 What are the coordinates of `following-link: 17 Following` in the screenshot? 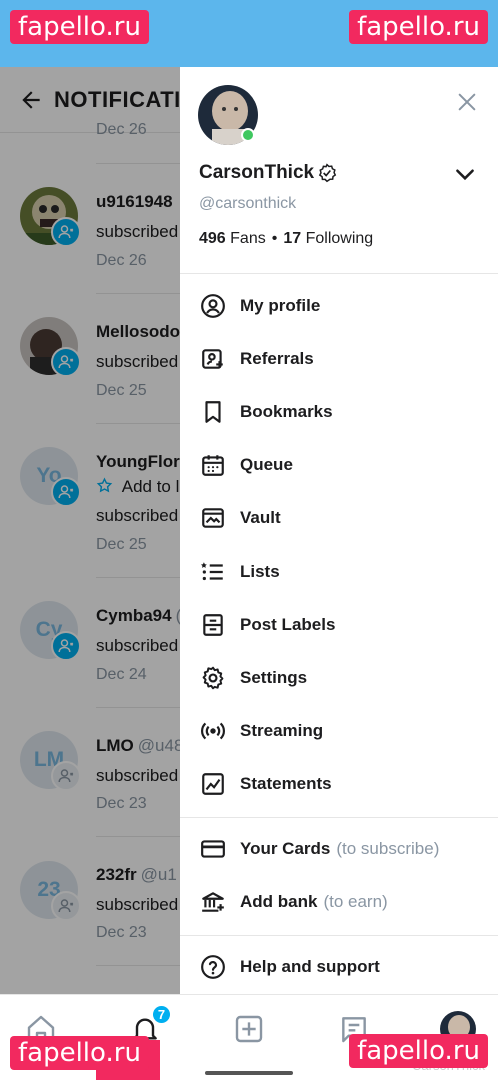 It's located at (328, 238).